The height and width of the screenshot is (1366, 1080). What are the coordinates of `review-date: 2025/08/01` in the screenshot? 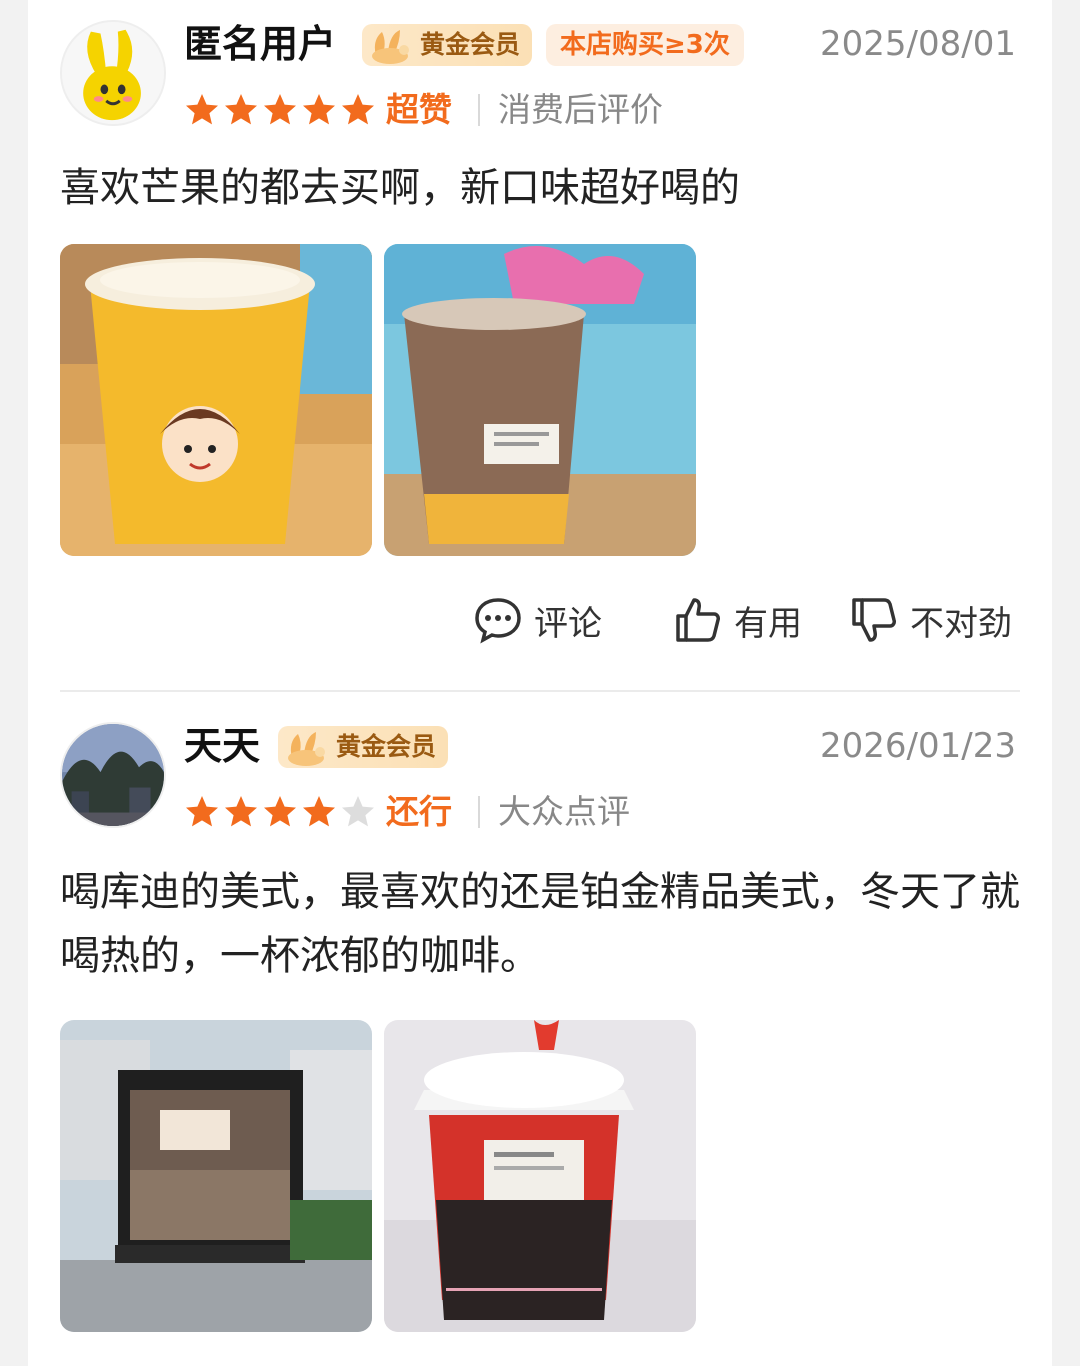 It's located at (918, 44).